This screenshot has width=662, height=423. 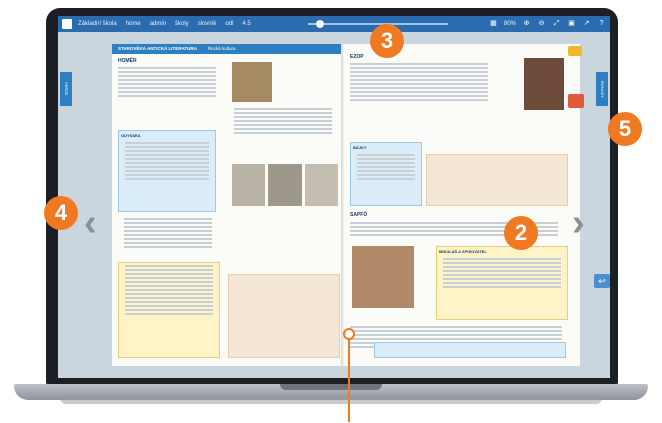 I want to click on right-section-title-2: SAPFÓ, so click(x=359, y=215).